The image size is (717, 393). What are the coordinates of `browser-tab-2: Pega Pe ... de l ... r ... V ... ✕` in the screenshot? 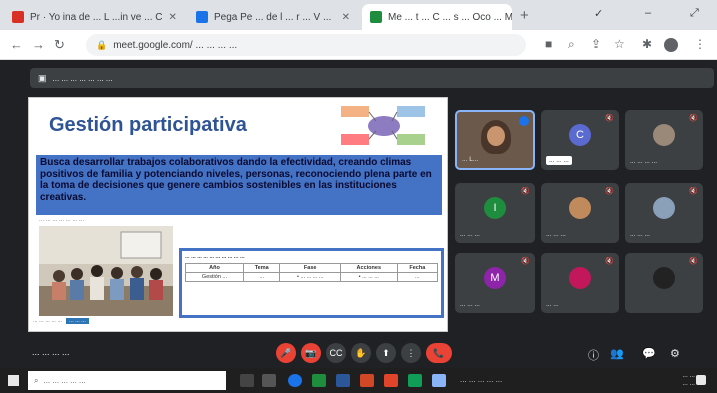 It's located at (273, 17).